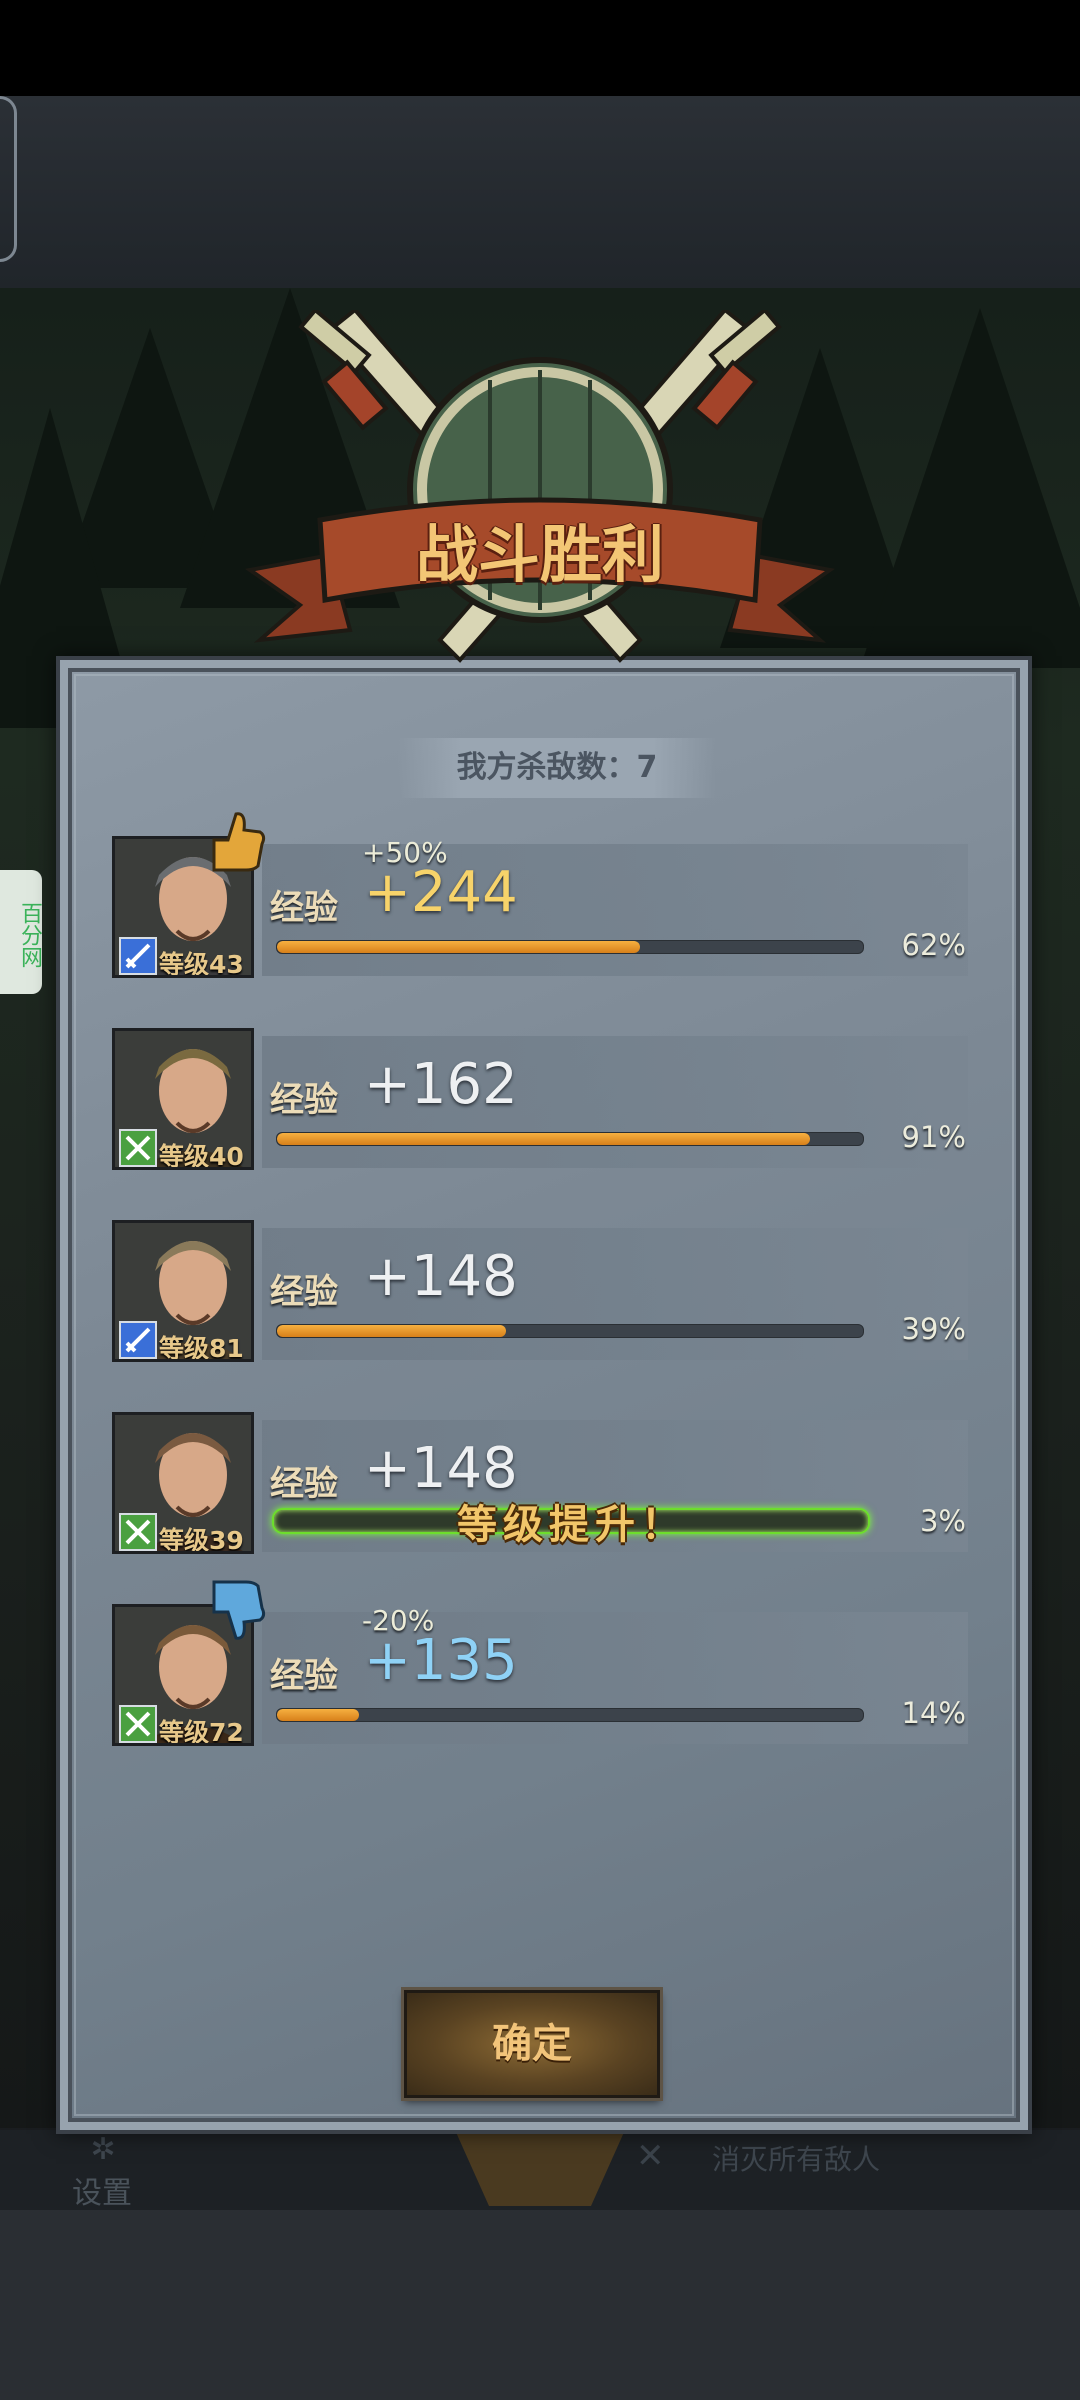 This screenshot has height=2400, width=1080. What do you see at coordinates (540, 2305) in the screenshot?
I see `bottom-area` at bounding box center [540, 2305].